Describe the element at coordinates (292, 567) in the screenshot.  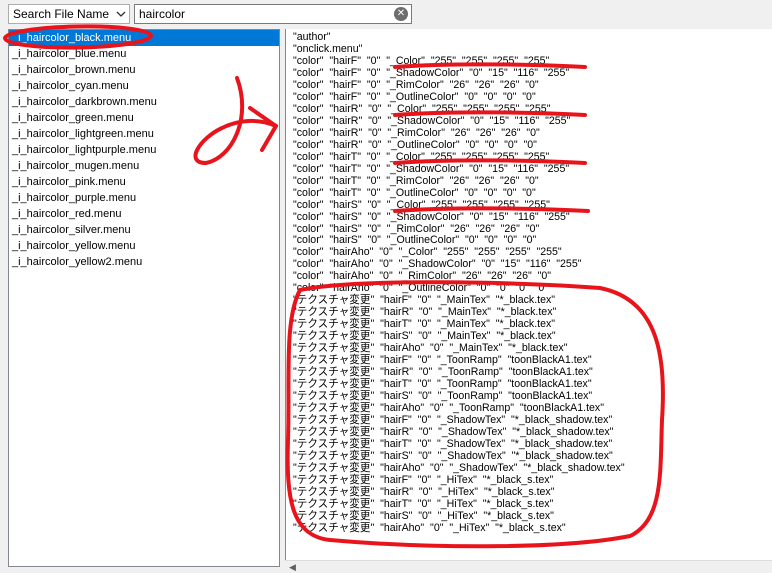
I see `scroll-left-arrow-icon: ◀` at that location.